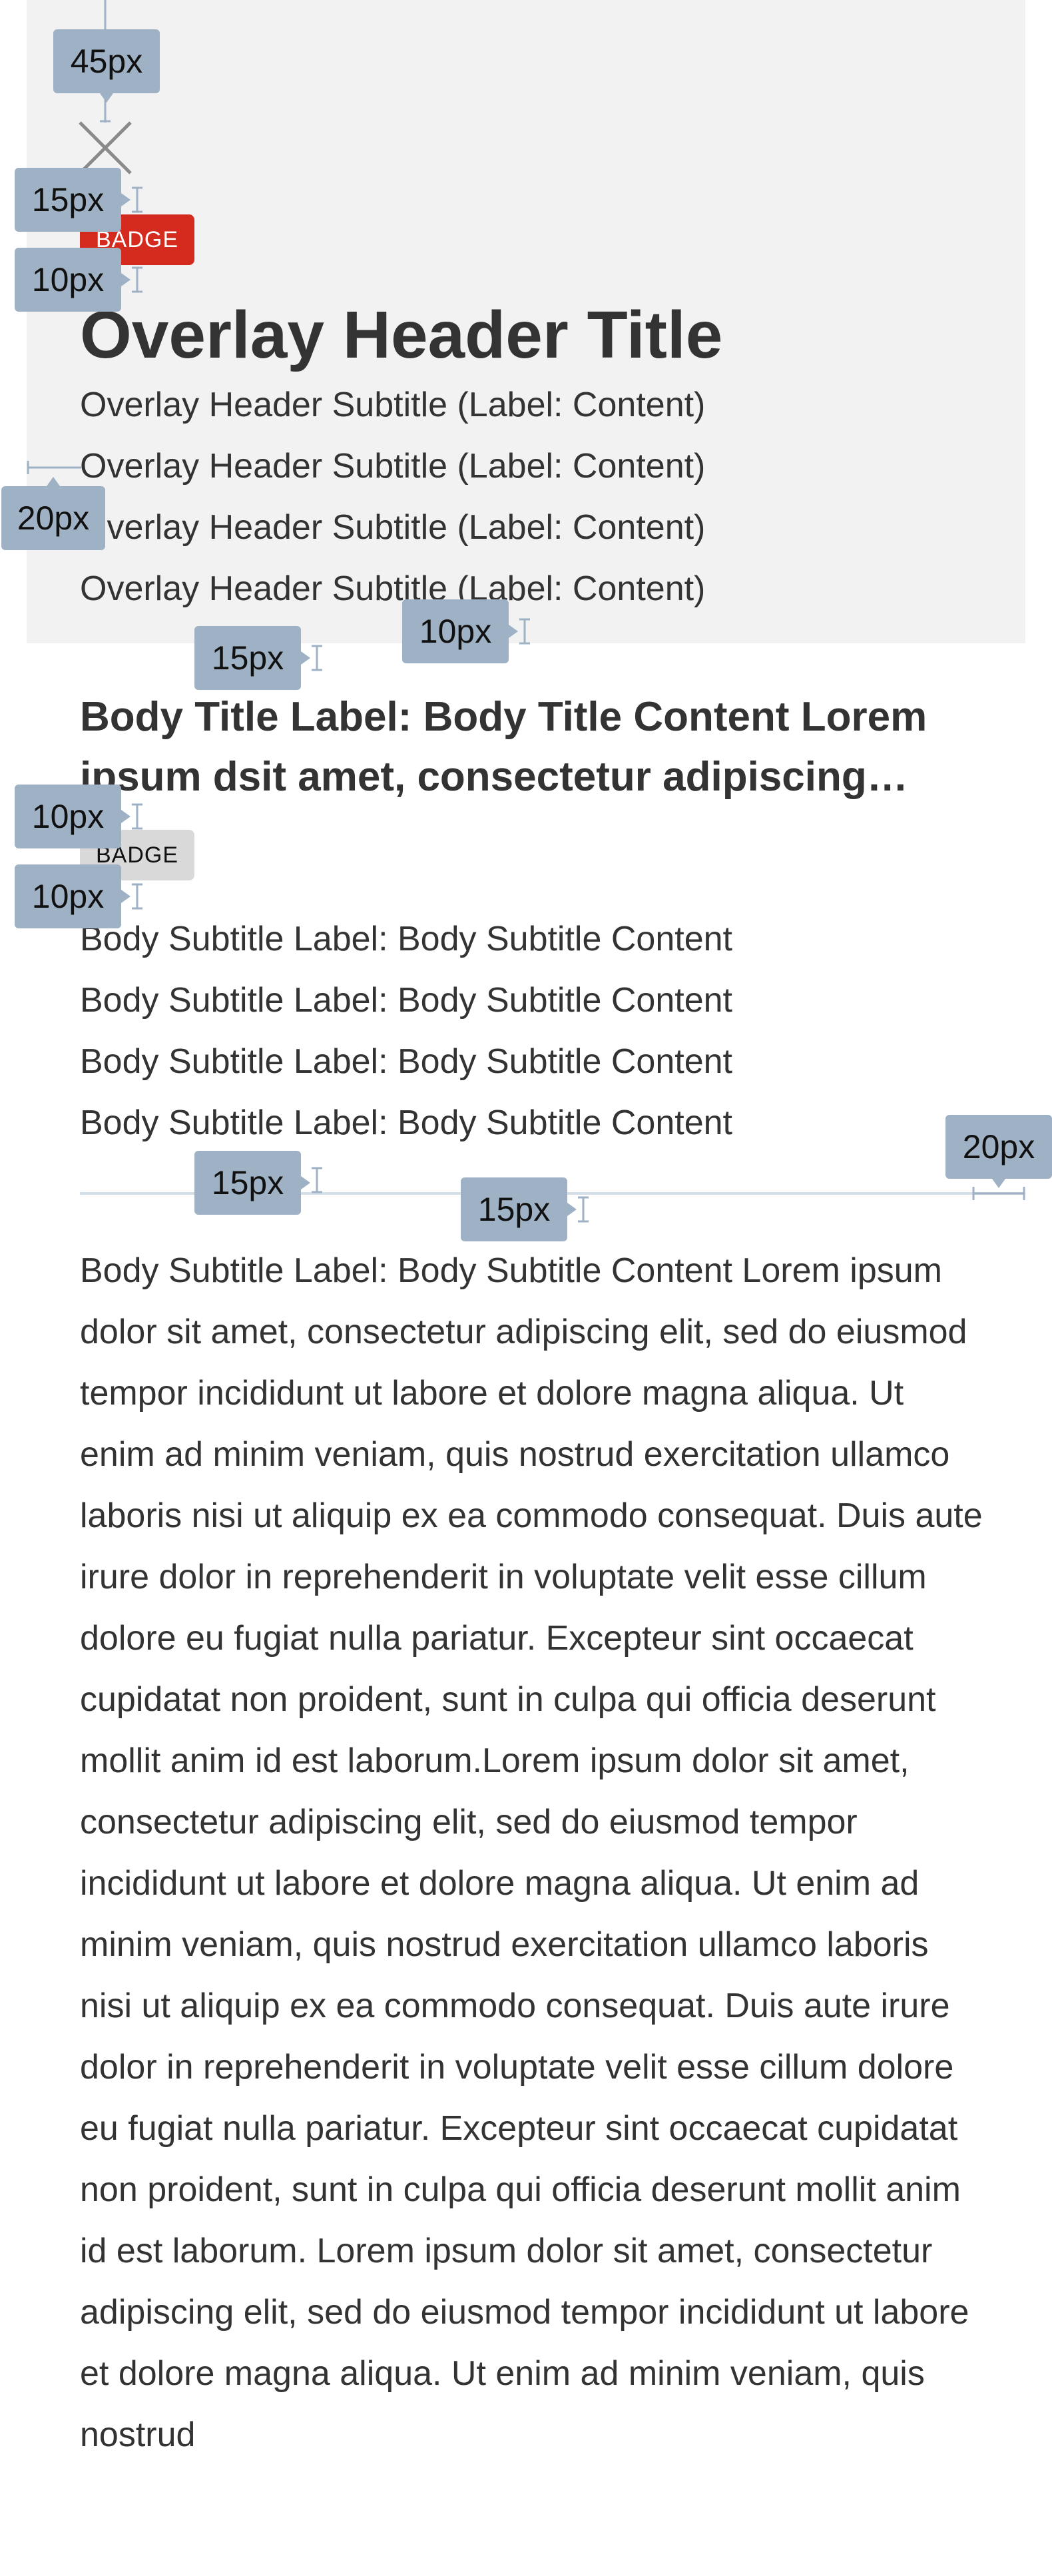  Describe the element at coordinates (460, 631) in the screenshot. I see `measure-tag-subtitle-gap: 10px` at that location.